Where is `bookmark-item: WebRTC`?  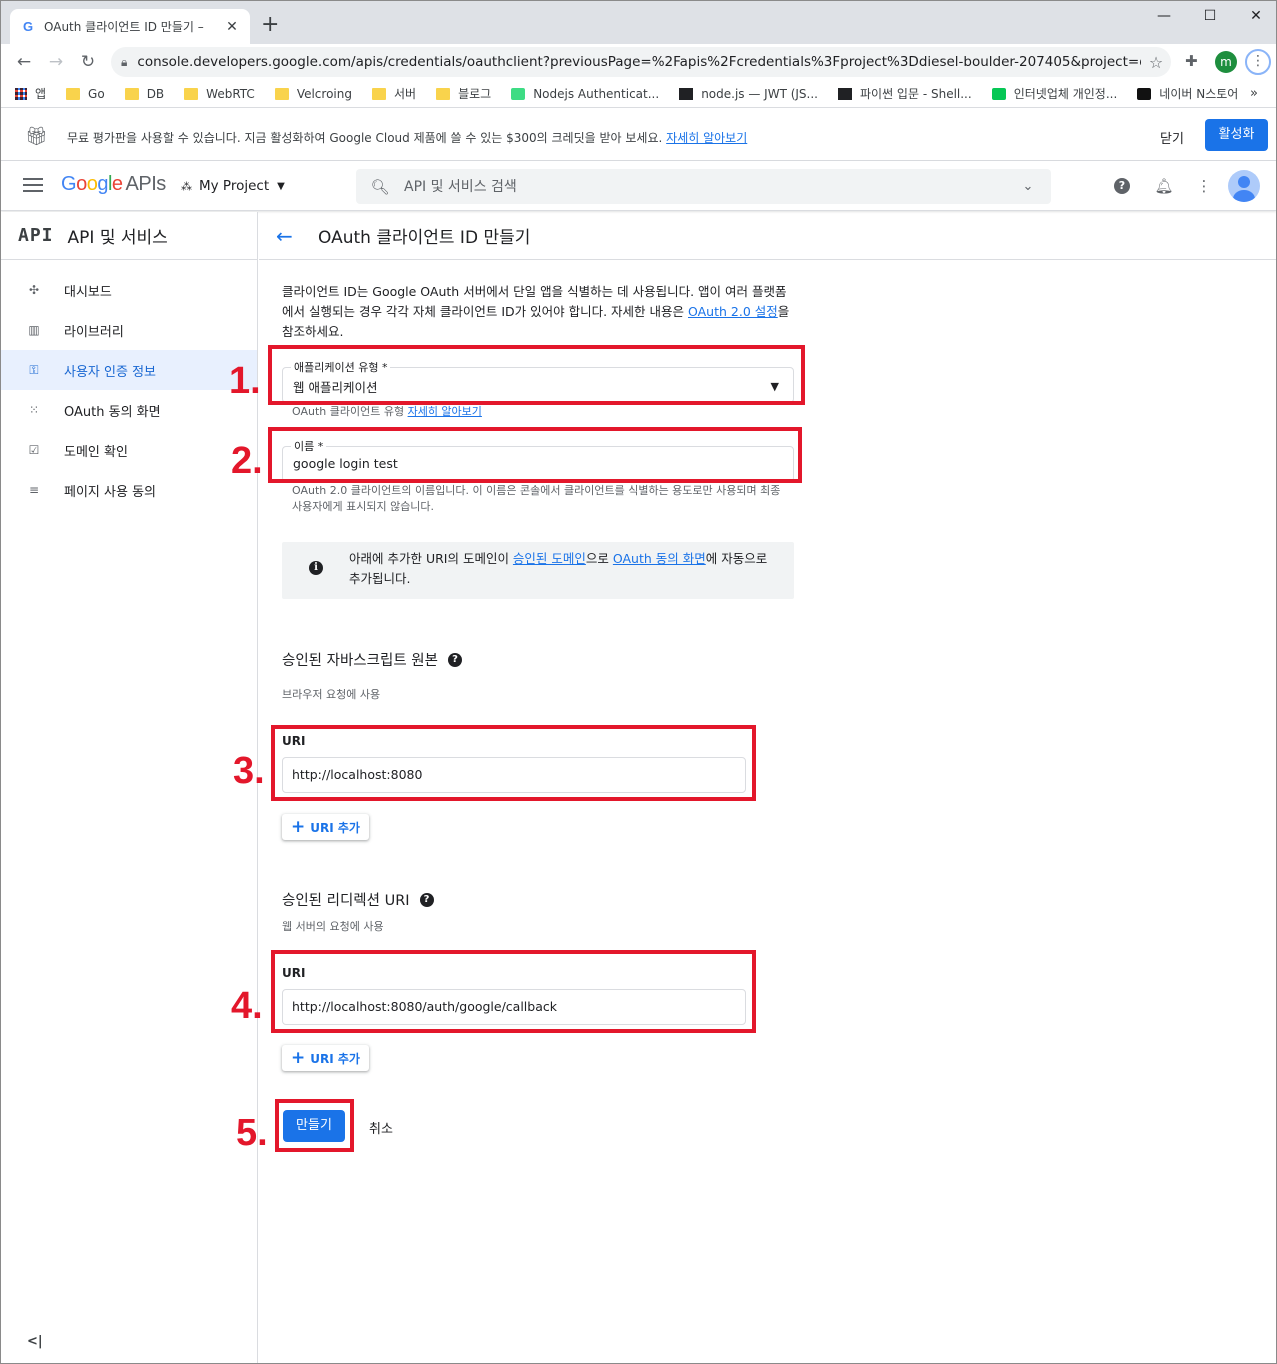 bookmark-item: WebRTC is located at coordinates (219, 94).